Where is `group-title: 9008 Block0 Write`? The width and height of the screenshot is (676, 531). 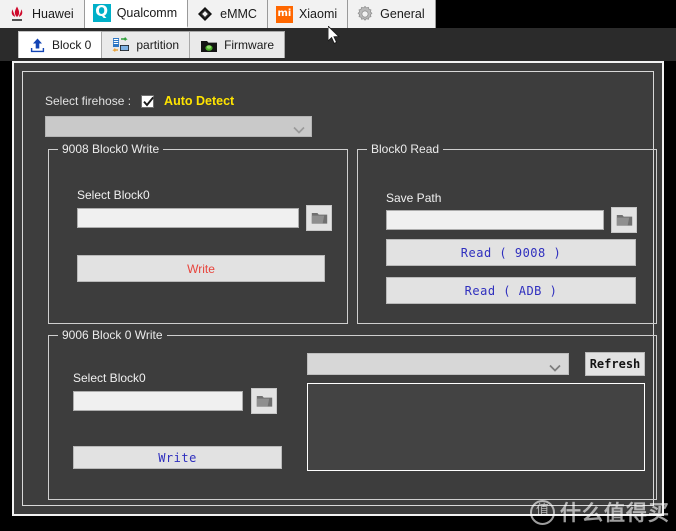
group-title: 9008 Block0 Write is located at coordinates (111, 149).